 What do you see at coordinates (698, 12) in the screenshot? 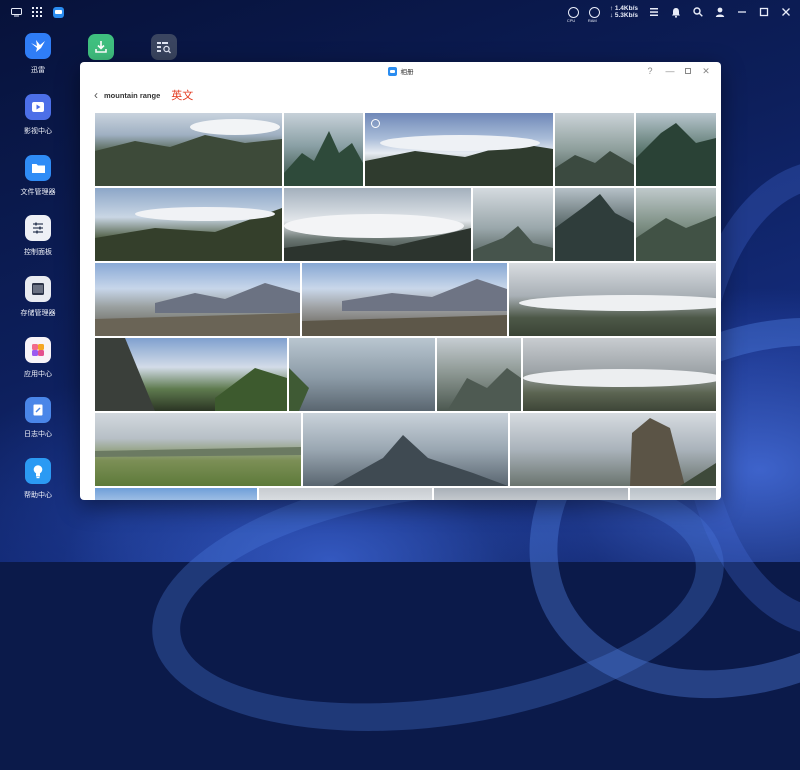
I see `search-icon` at bounding box center [698, 12].